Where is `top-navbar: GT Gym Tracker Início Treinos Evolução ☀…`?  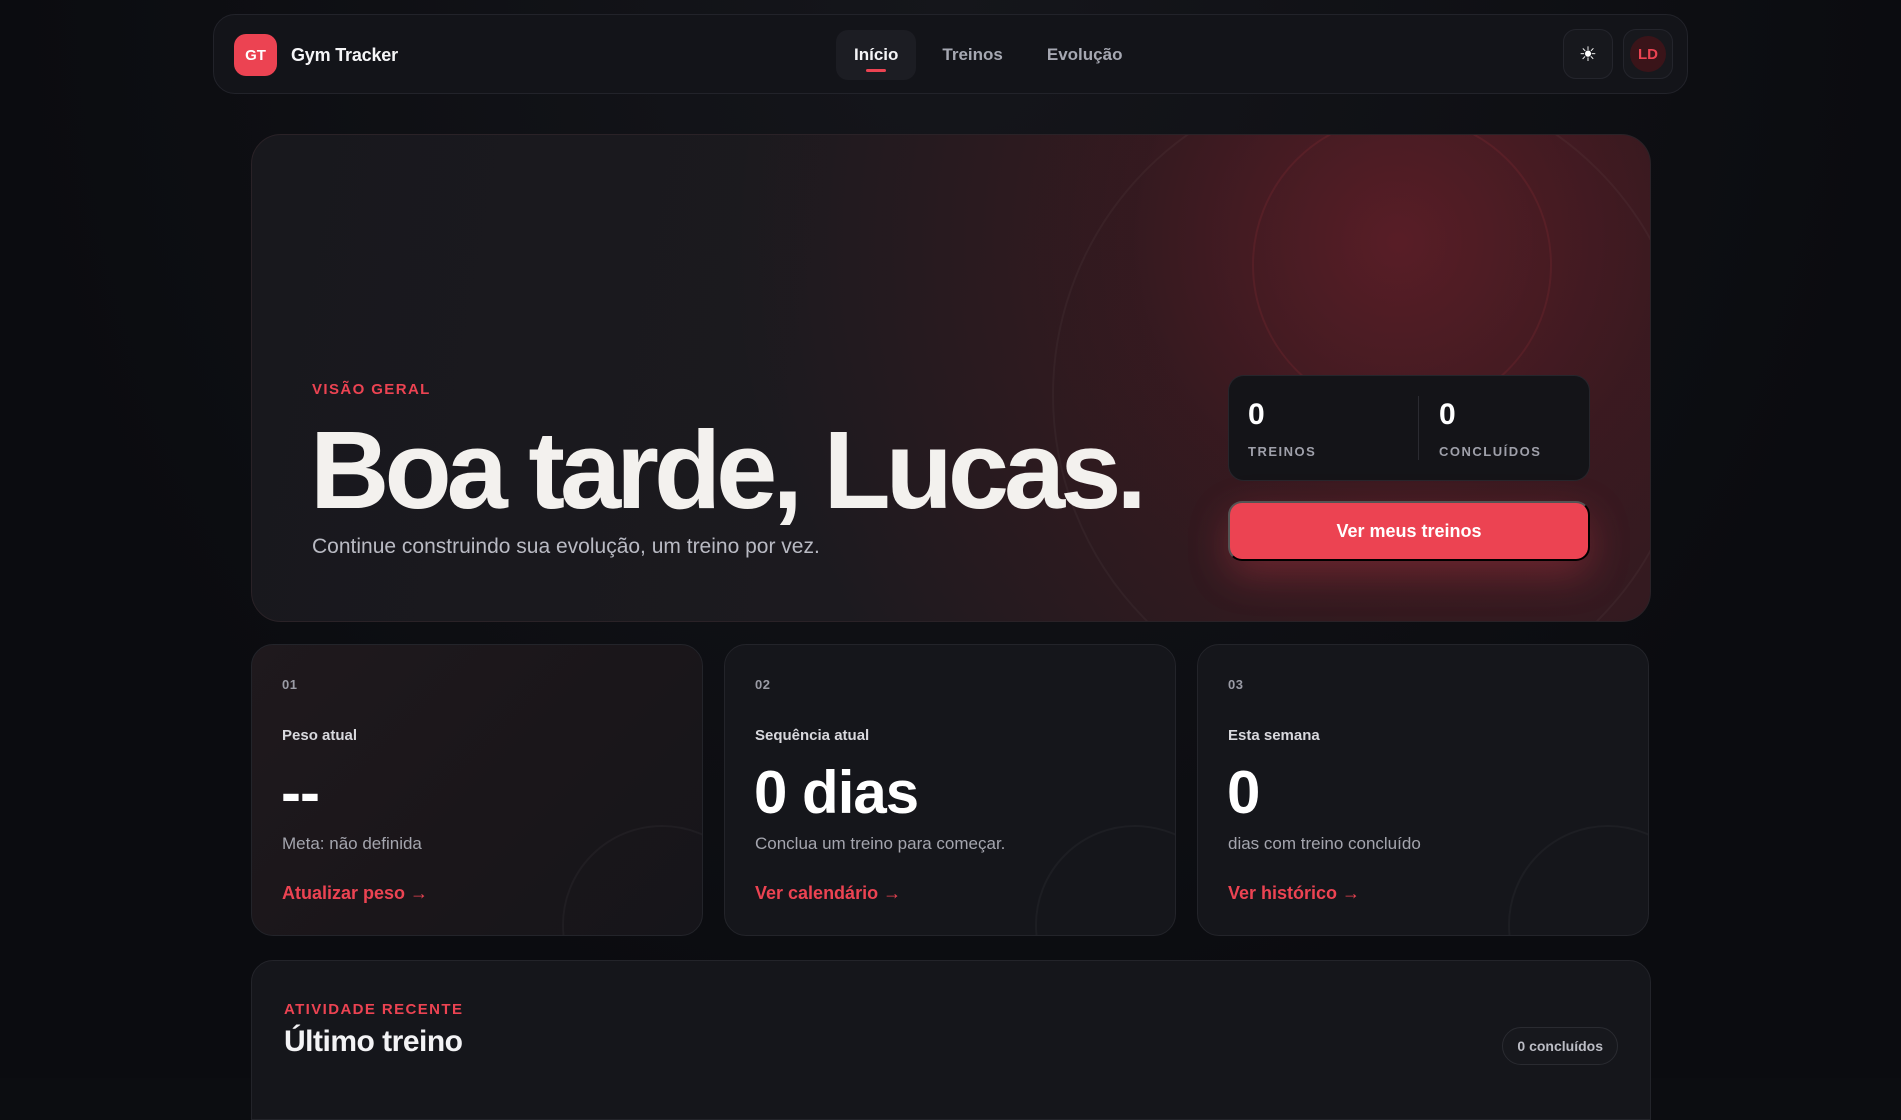 top-navbar: GT Gym Tracker Início Treinos Evolução ☀… is located at coordinates (950, 54).